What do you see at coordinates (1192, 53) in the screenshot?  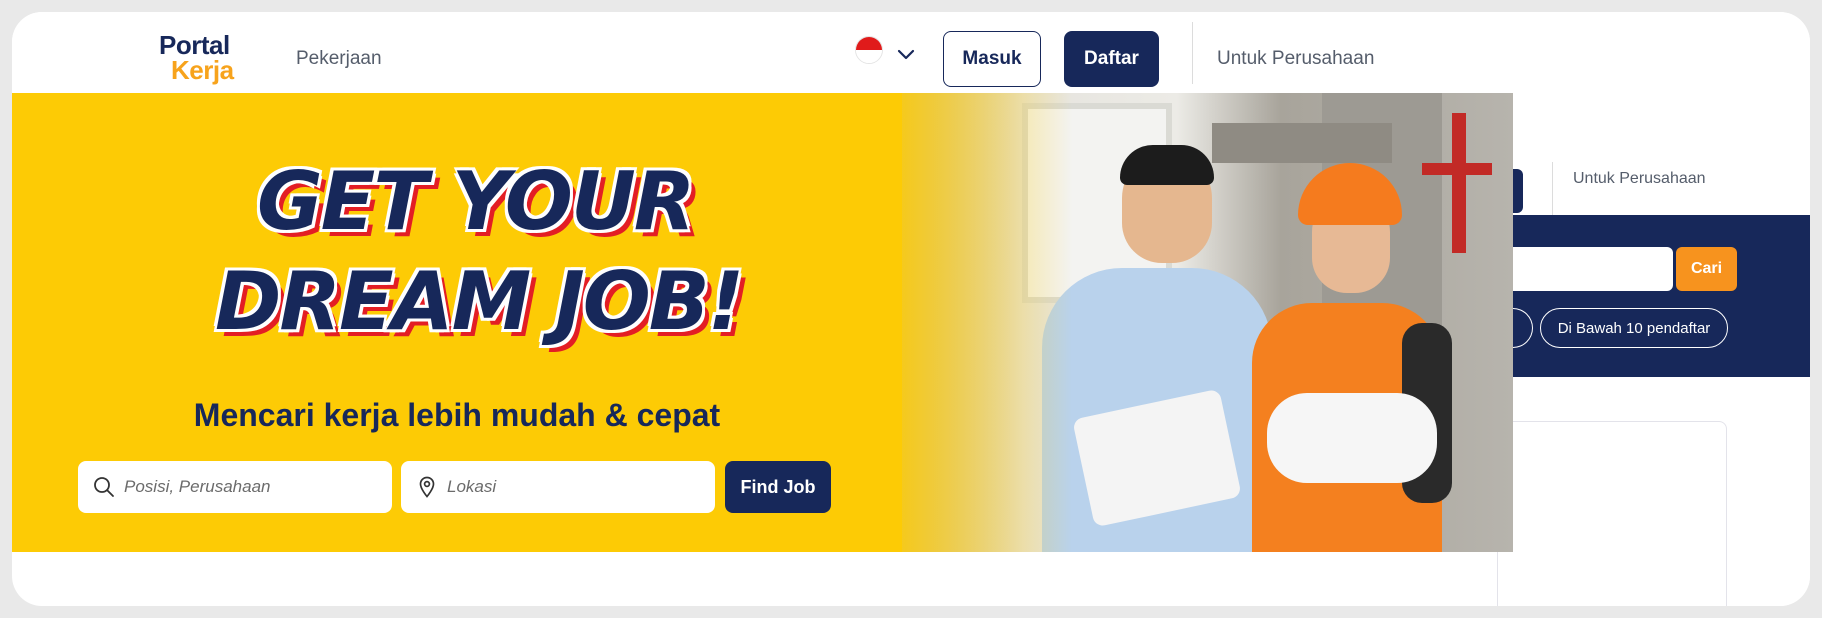 I see `header-divider` at bounding box center [1192, 53].